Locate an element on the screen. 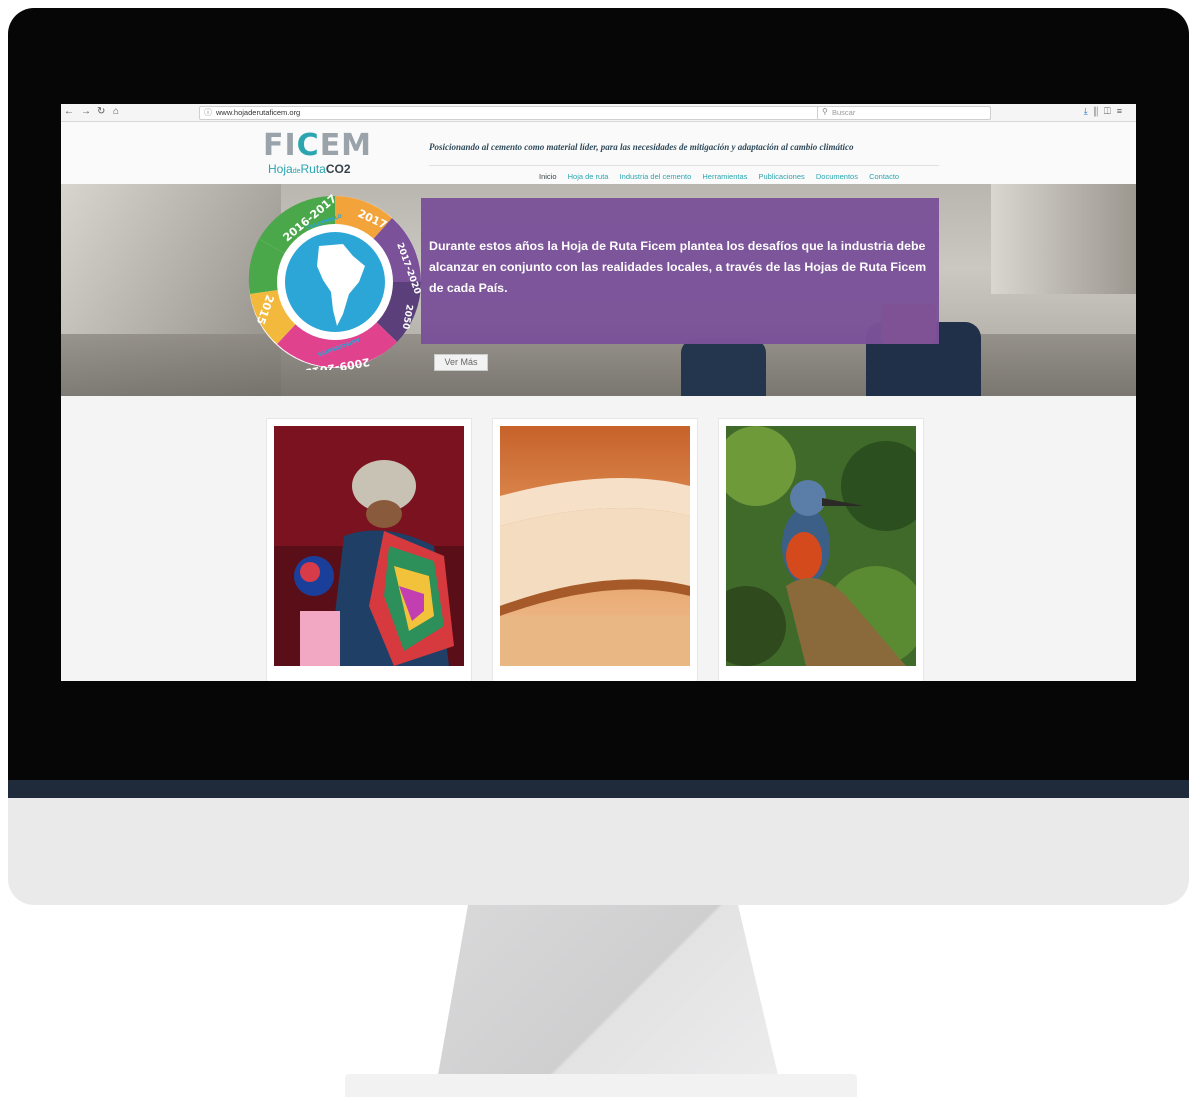 This screenshot has width=1191, height=1097. info-icon: ⓘ is located at coordinates (208, 112).